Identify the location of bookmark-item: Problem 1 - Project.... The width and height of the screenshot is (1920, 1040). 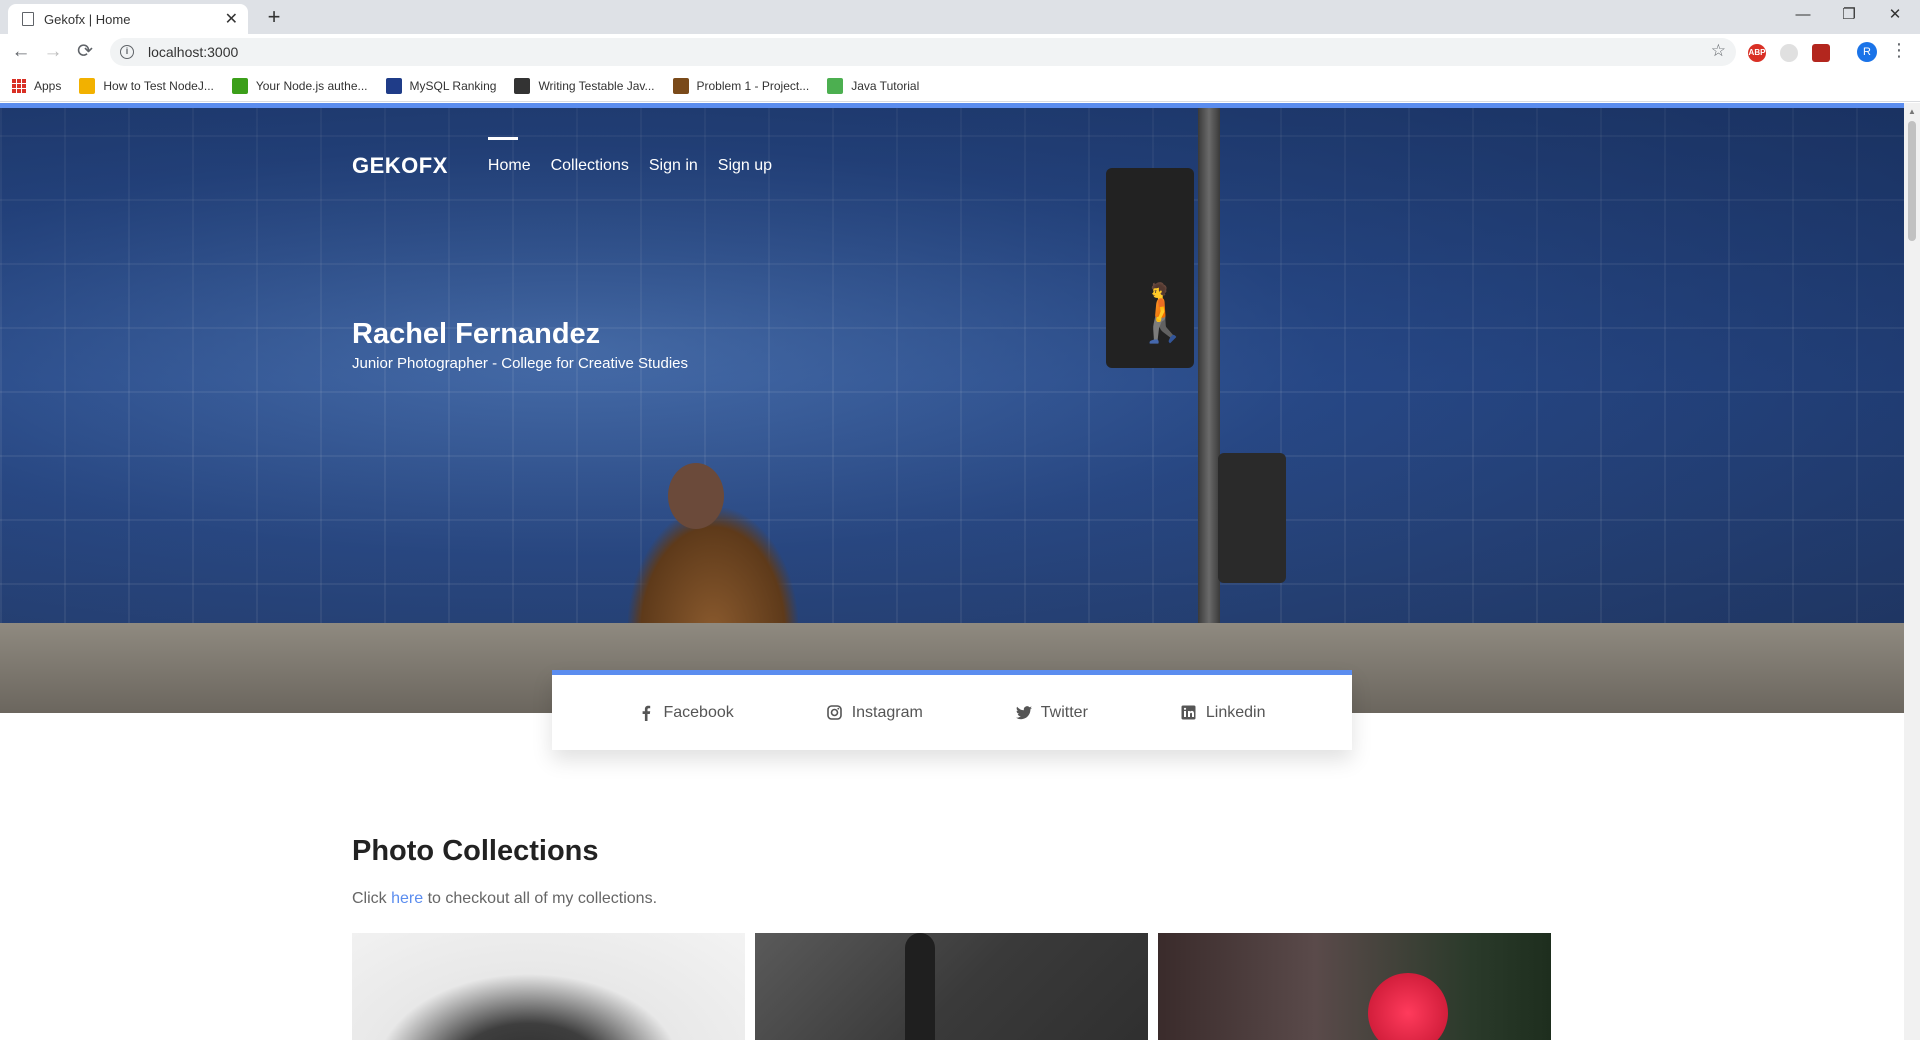
(741, 85).